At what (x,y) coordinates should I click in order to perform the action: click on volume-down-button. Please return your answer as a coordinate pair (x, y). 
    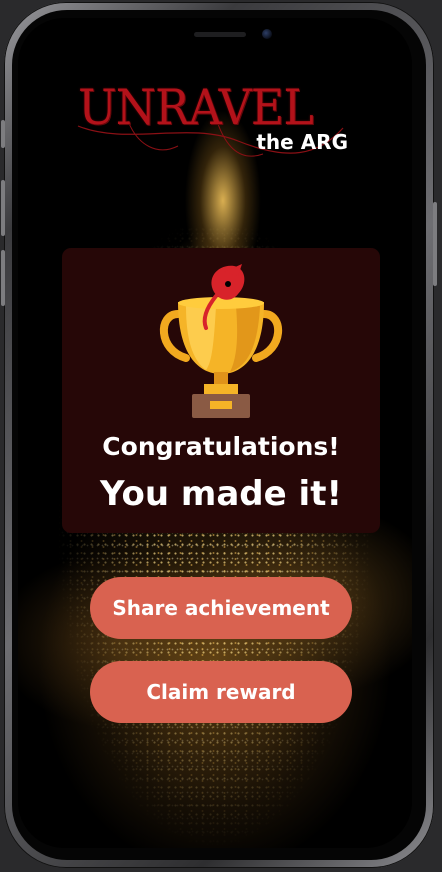
    Looking at the image, I should click on (3, 278).